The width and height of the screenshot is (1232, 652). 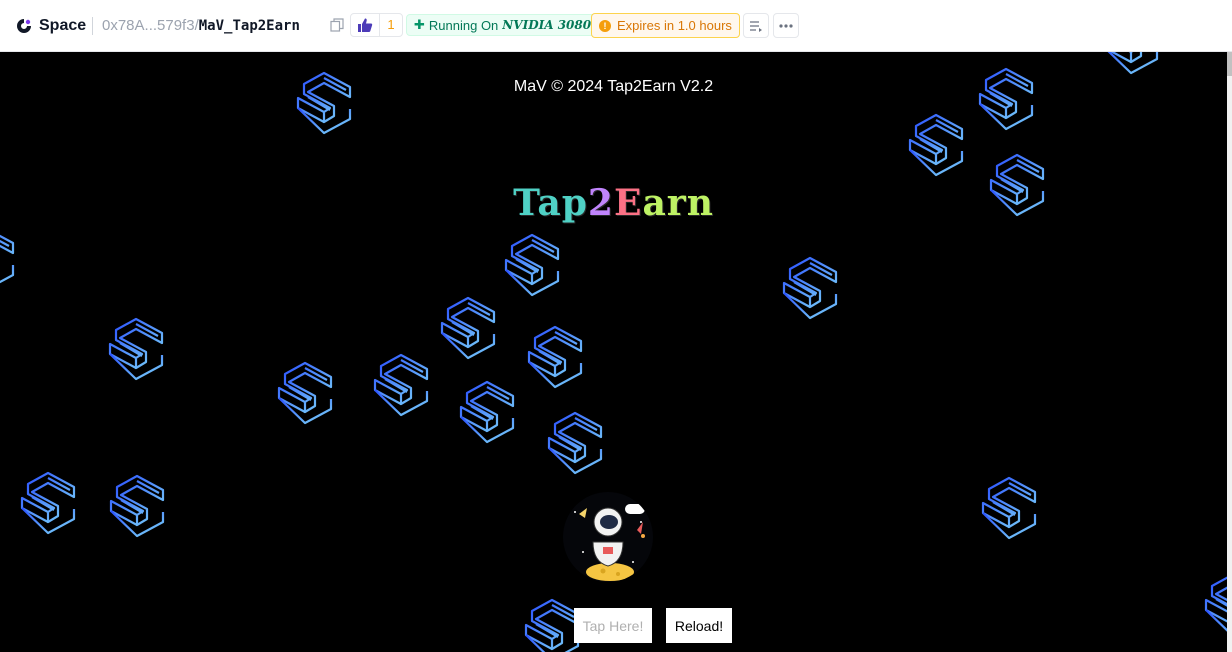 I want to click on runtime-status-badge: ✚ Running On NVIDIA 3080, so click(x=503, y=25).